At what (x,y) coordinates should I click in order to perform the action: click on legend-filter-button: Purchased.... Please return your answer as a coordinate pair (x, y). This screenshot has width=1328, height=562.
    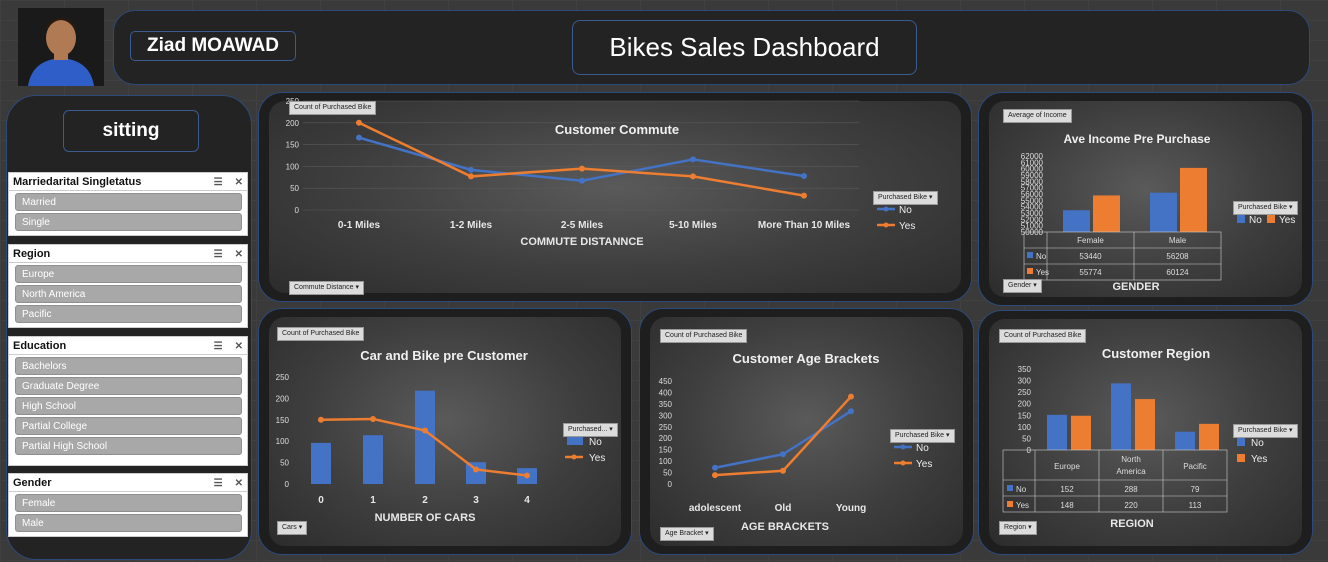
    Looking at the image, I should click on (590, 430).